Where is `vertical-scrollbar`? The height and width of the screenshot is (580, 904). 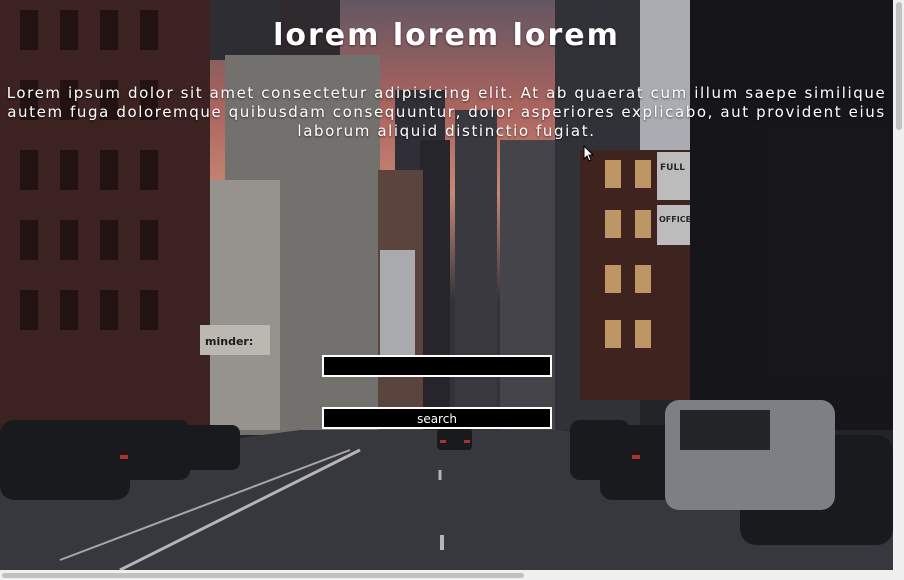 vertical-scrollbar is located at coordinates (898, 285).